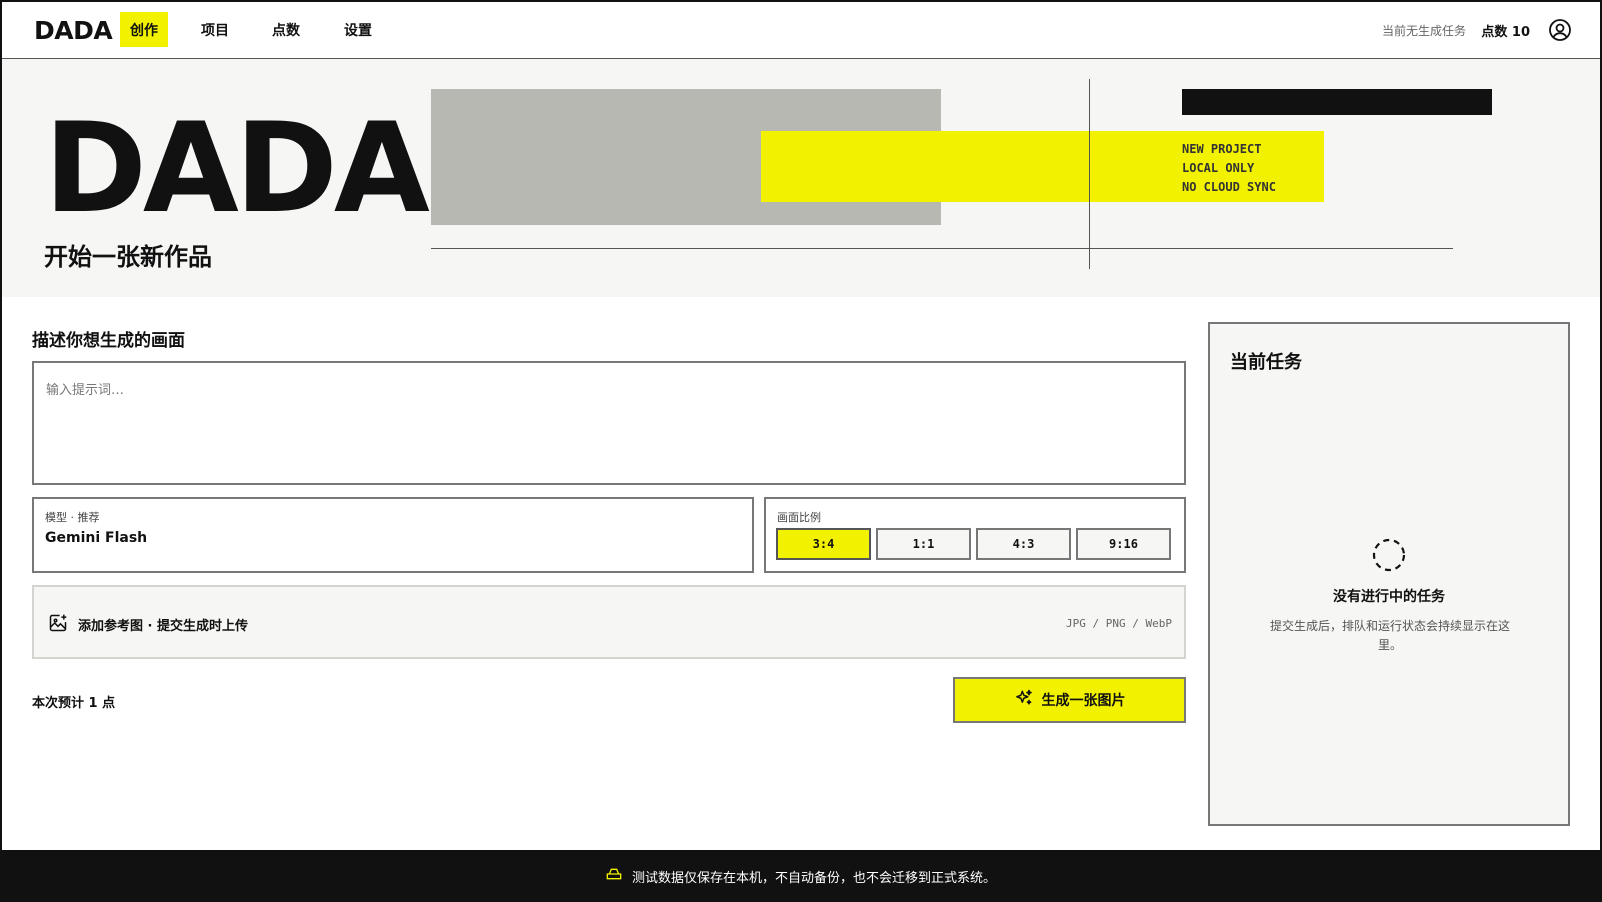  Describe the element at coordinates (72, 517) in the screenshot. I see `model-label: 模型 · 推荐` at that location.